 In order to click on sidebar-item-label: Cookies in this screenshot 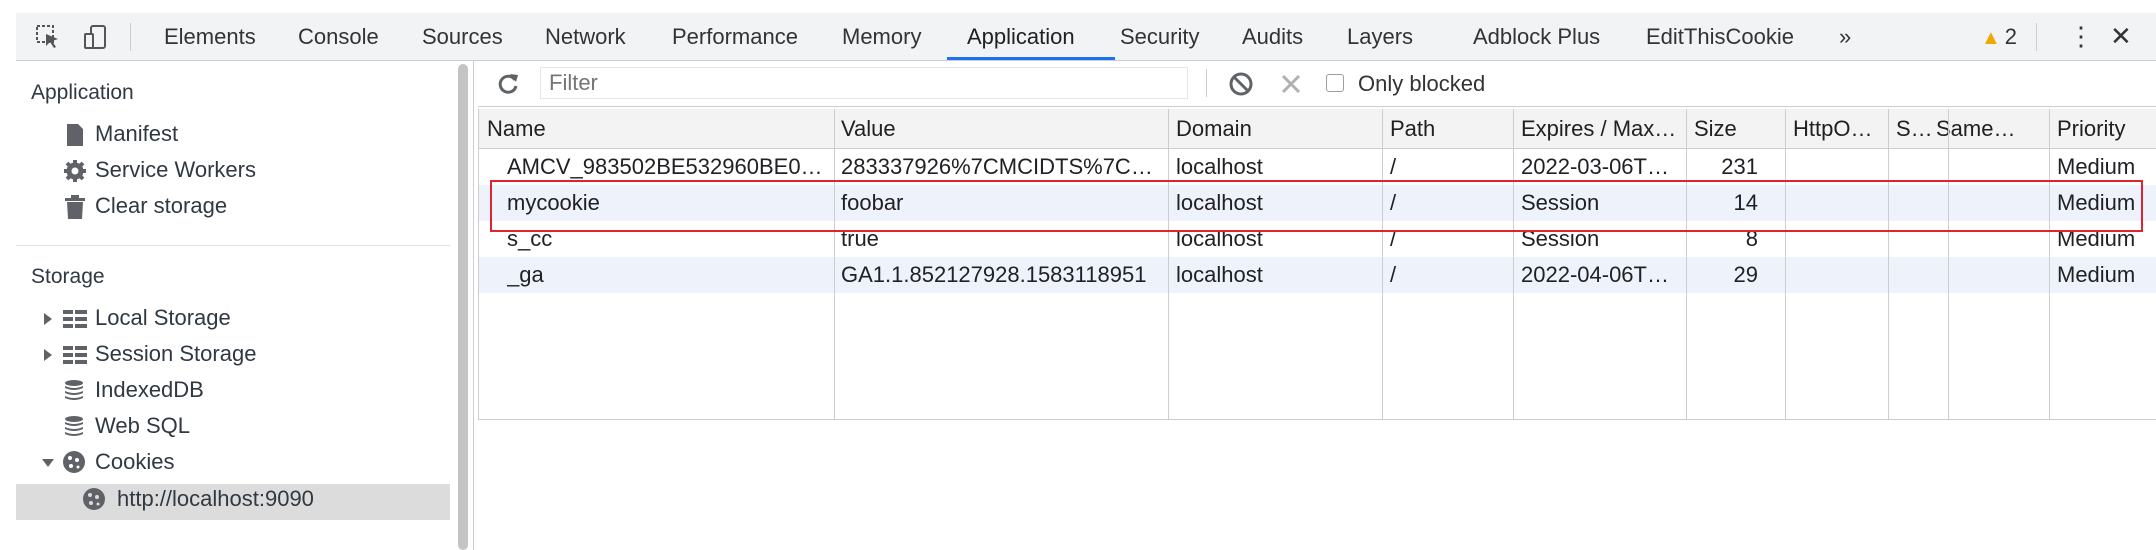, I will do `click(135, 461)`.